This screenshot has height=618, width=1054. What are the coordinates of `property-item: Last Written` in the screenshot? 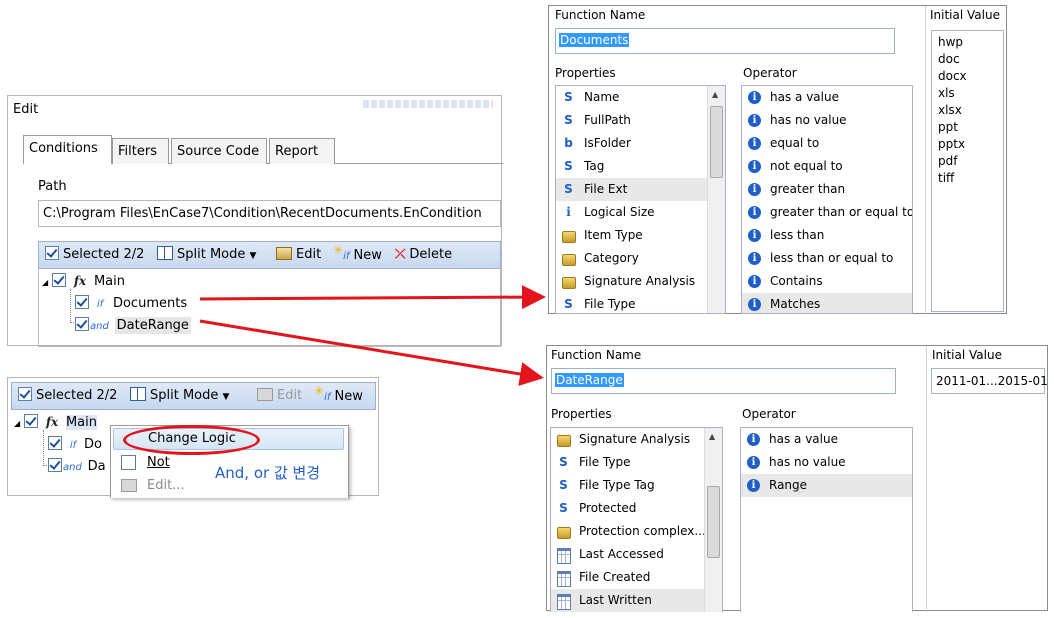 It's located at (628, 600).